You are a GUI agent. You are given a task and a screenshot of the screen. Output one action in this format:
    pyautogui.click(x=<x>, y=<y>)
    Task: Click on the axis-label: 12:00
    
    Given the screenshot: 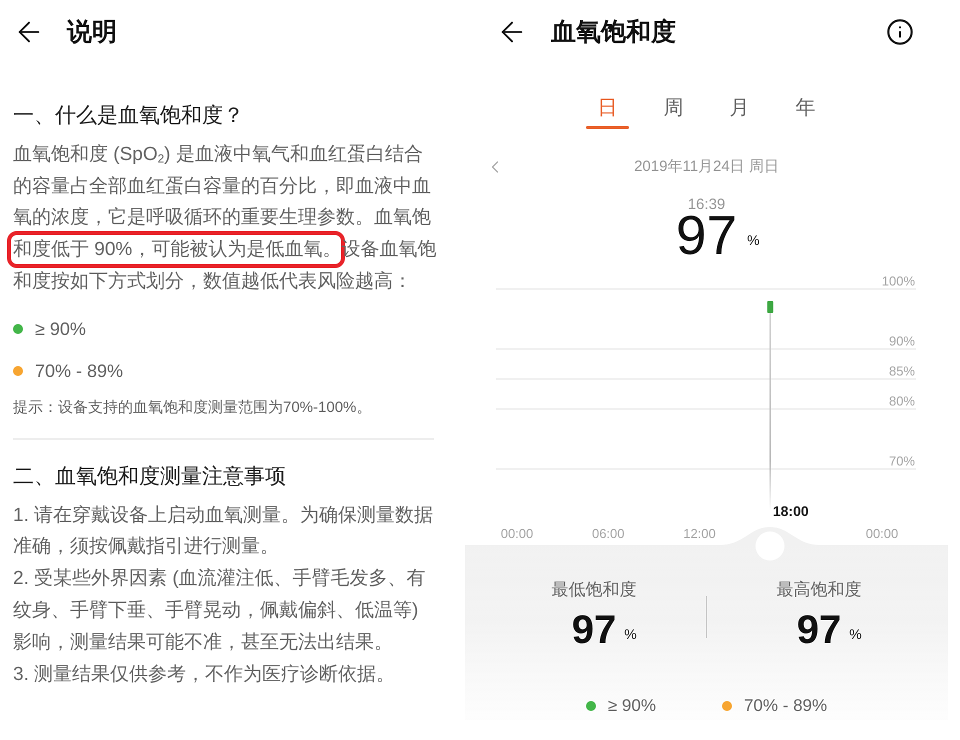 What is the action you would take?
    pyautogui.click(x=699, y=533)
    